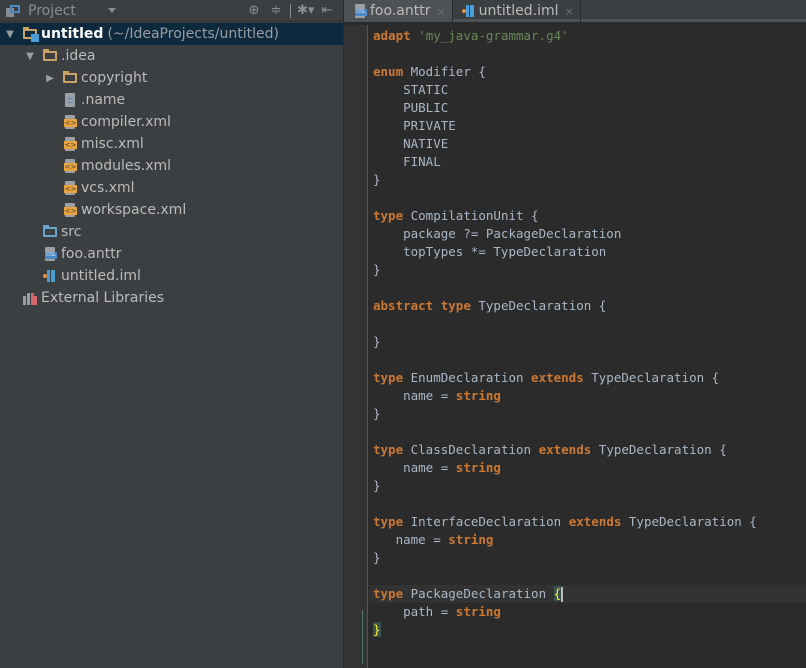 The image size is (806, 668). What do you see at coordinates (587, 72) in the screenshot?
I see `code-line: enum Modifier {` at bounding box center [587, 72].